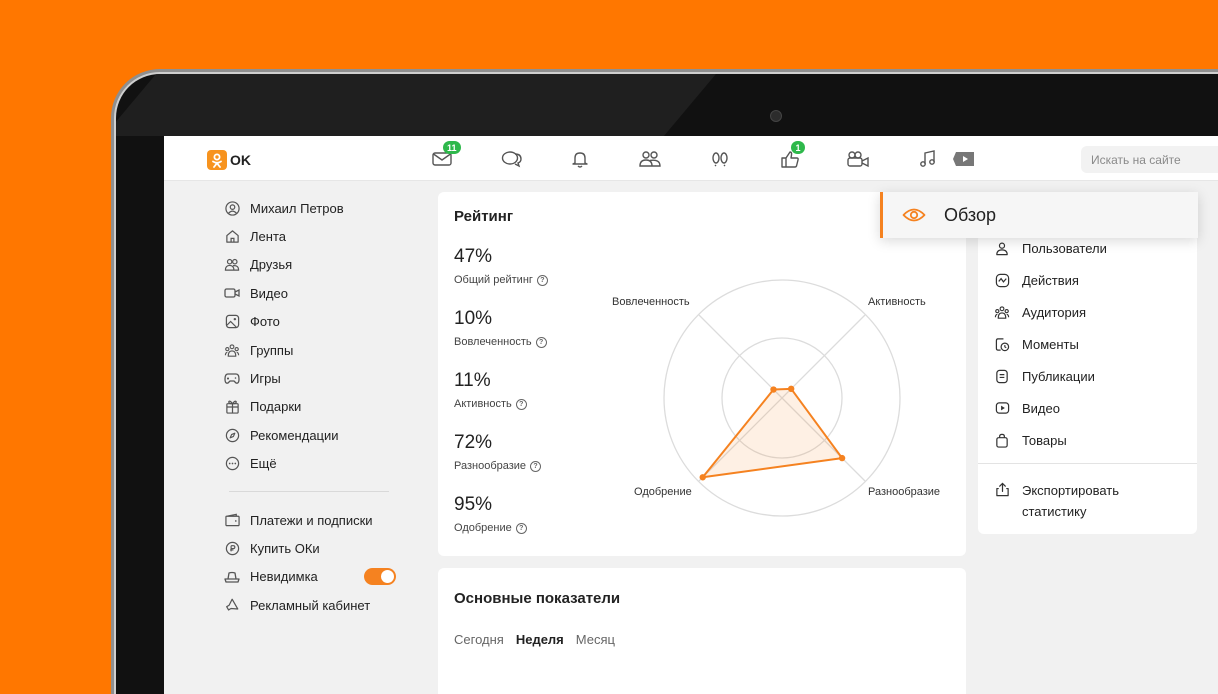 Image resolution: width=1218 pixels, height=694 pixels. I want to click on webcam, so click(776, 116).